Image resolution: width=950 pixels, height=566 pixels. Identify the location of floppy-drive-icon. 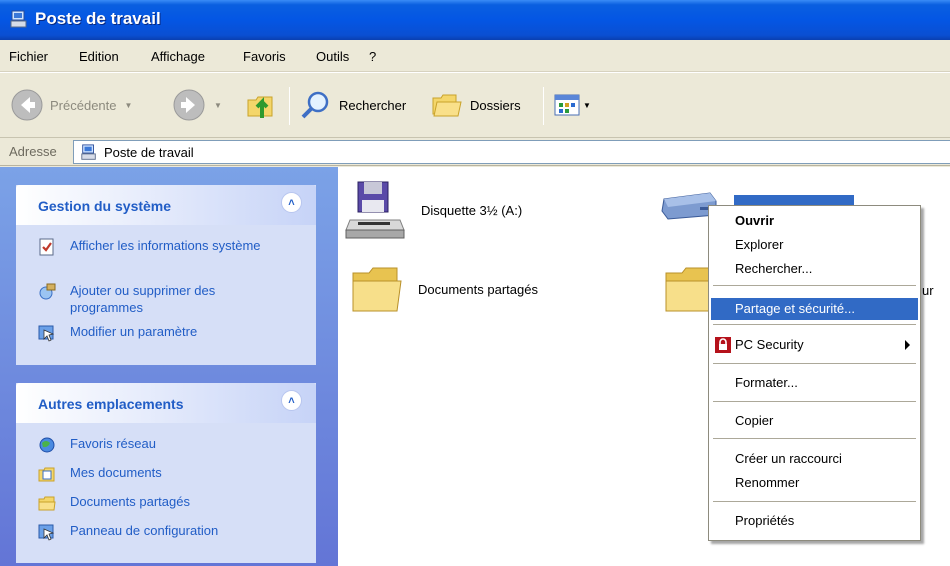
(375, 210).